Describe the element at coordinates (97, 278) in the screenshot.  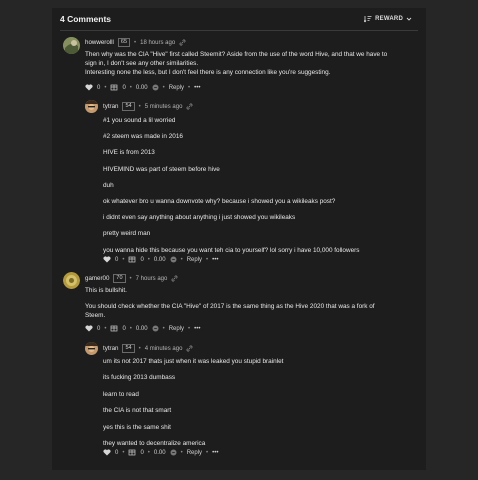
I see `author-name: gamer00` at that location.